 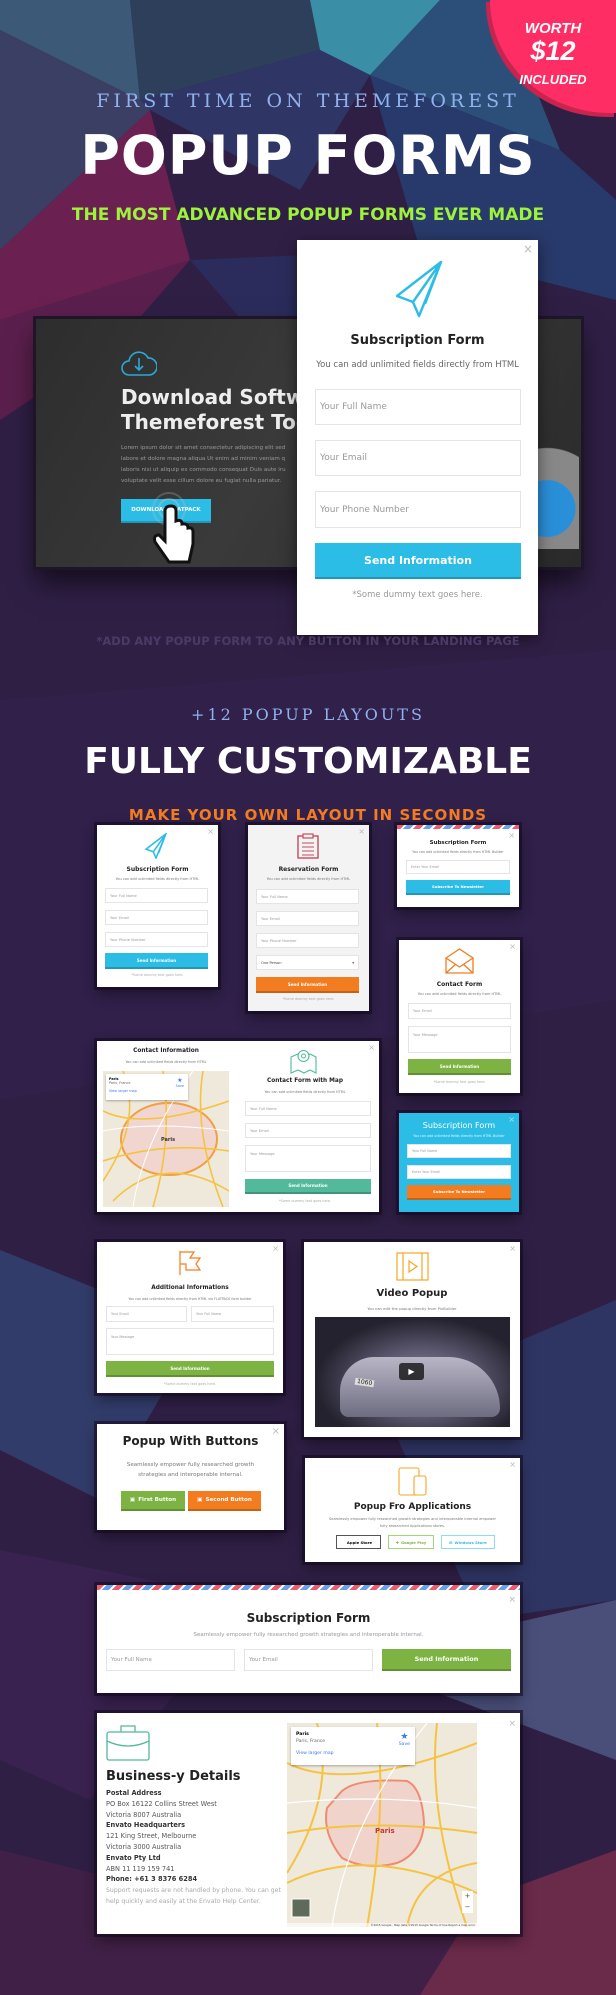 What do you see at coordinates (468, 1542) in the screenshot?
I see `windows-store-button: ⊞ Windows Store` at bounding box center [468, 1542].